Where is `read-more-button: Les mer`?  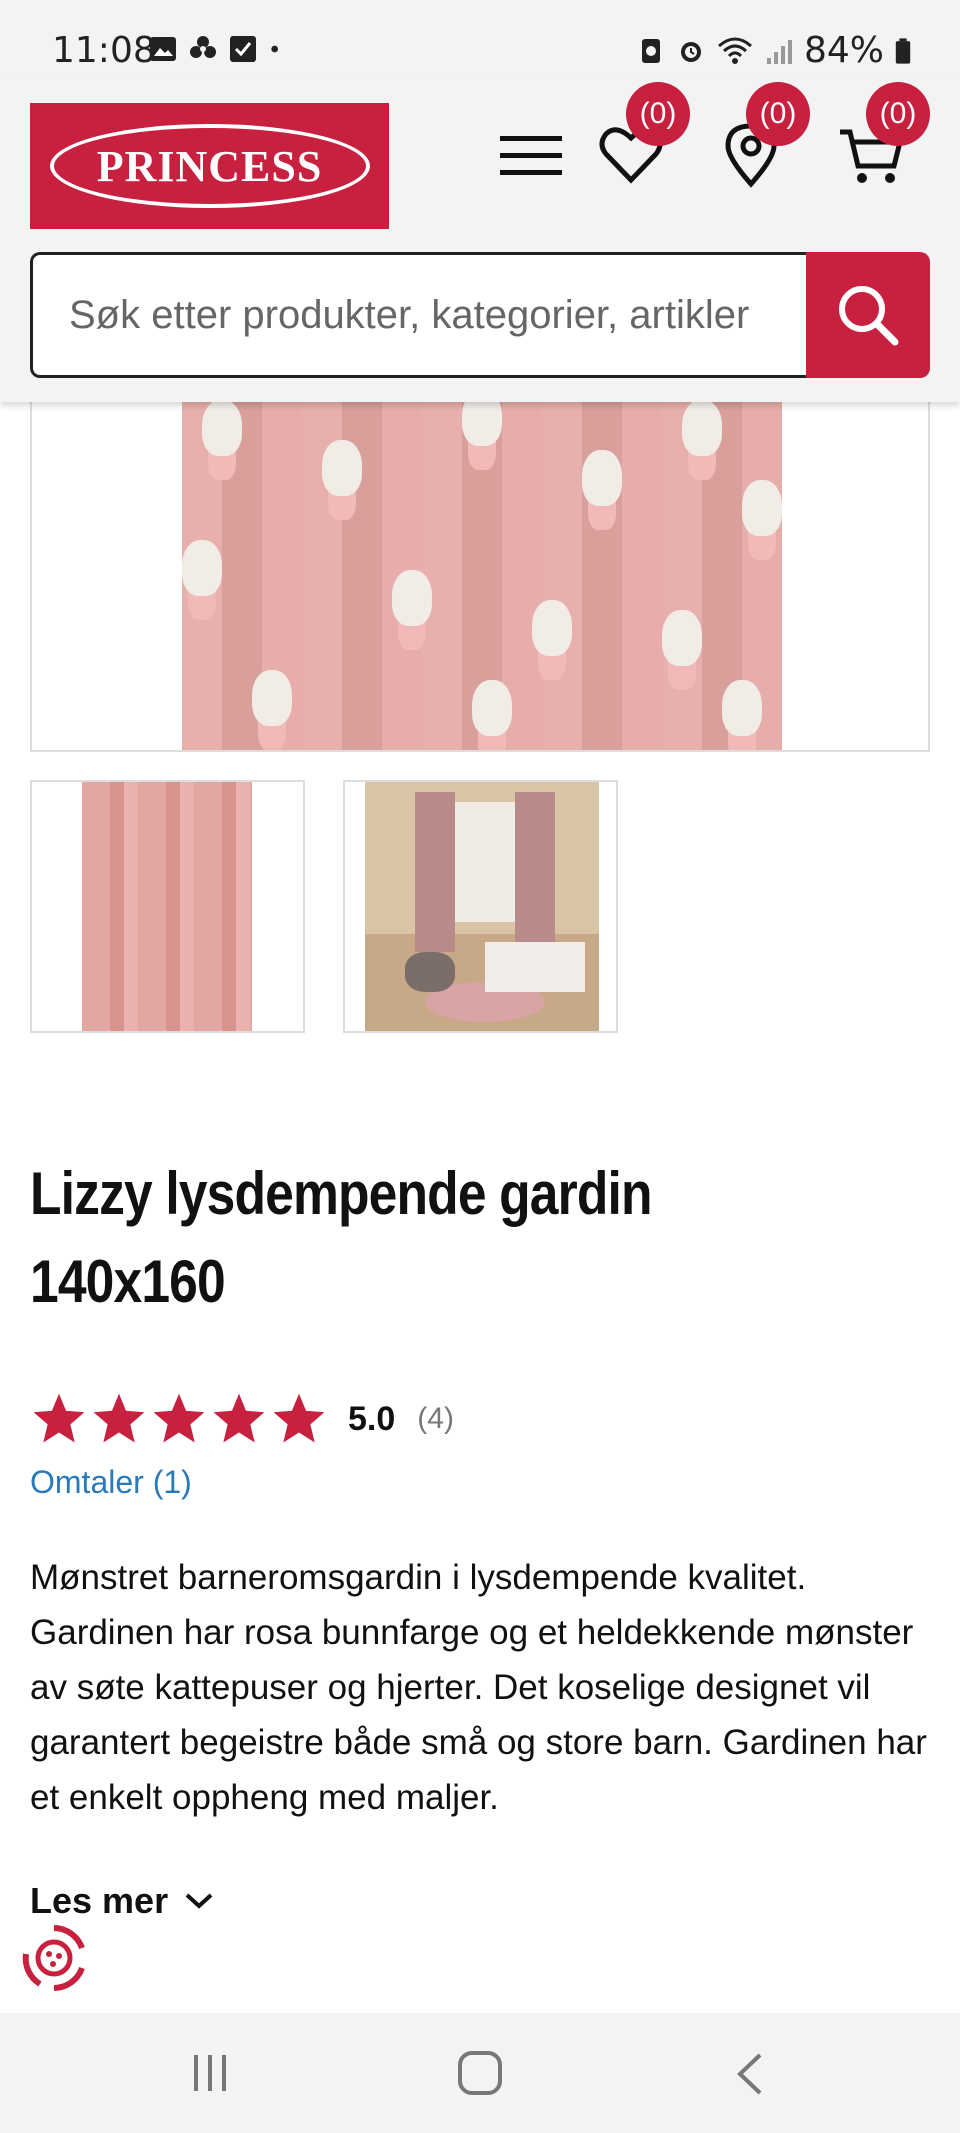 read-more-button: Les mer is located at coordinates (122, 1901).